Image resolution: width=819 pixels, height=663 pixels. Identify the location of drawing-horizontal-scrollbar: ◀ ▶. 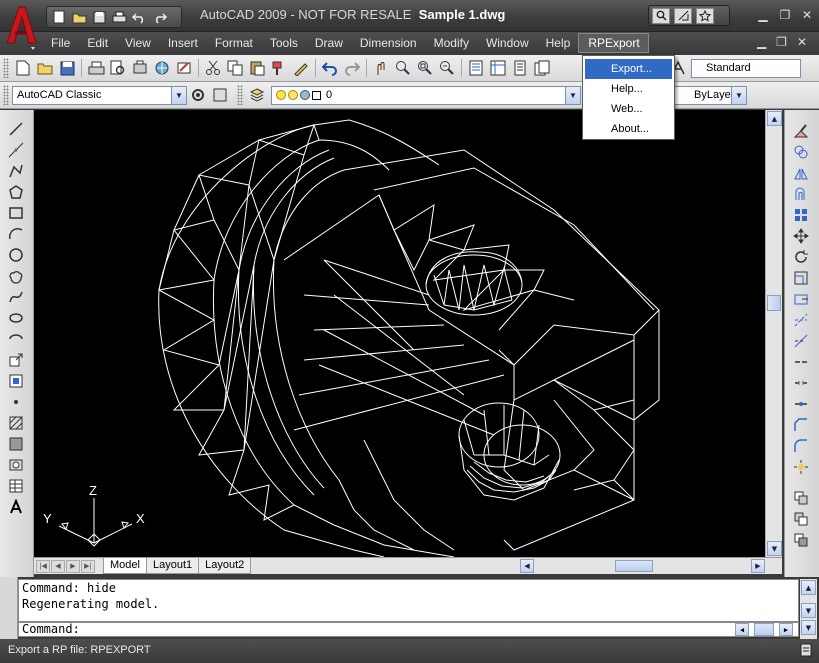
(642, 566).